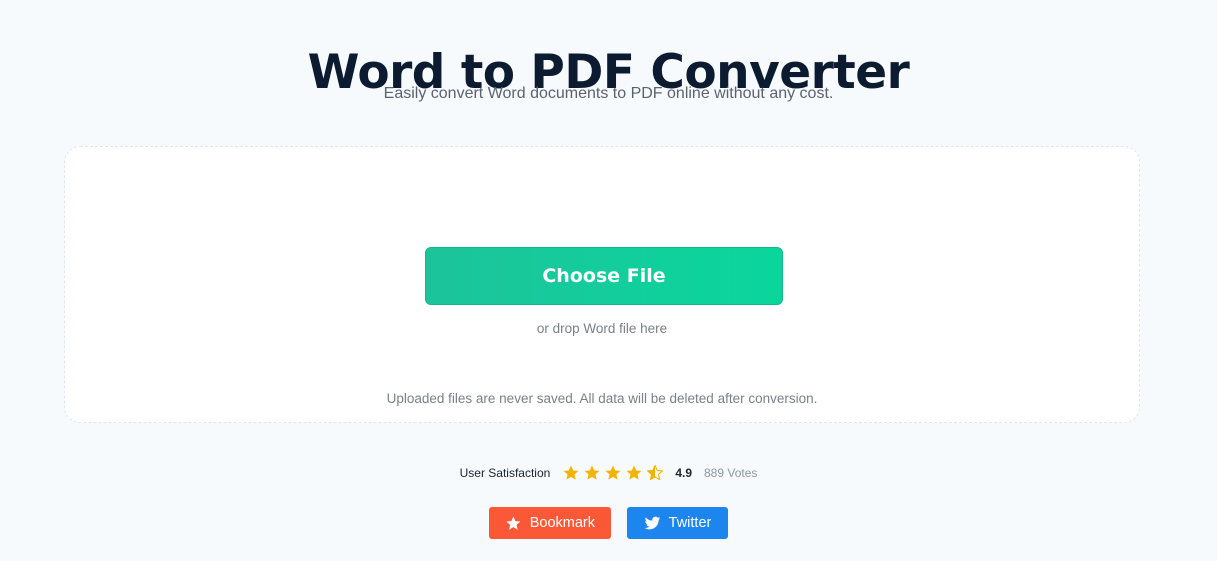 Image resolution: width=1217 pixels, height=561 pixels. What do you see at coordinates (602, 328) in the screenshot?
I see `drop-hint-text: or drop Word file here` at bounding box center [602, 328].